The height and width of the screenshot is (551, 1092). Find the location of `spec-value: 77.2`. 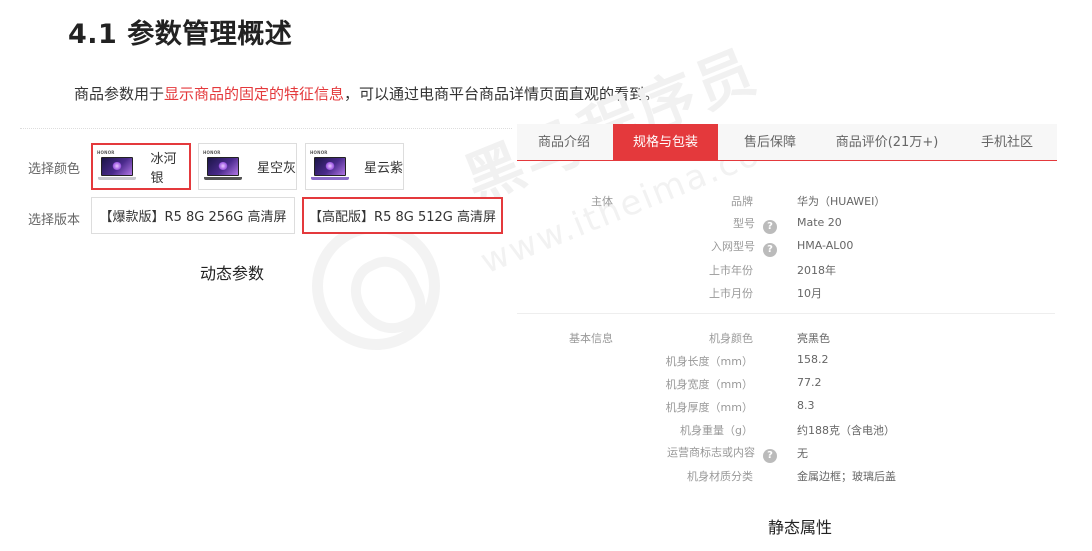

spec-value: 77.2 is located at coordinates (809, 382).